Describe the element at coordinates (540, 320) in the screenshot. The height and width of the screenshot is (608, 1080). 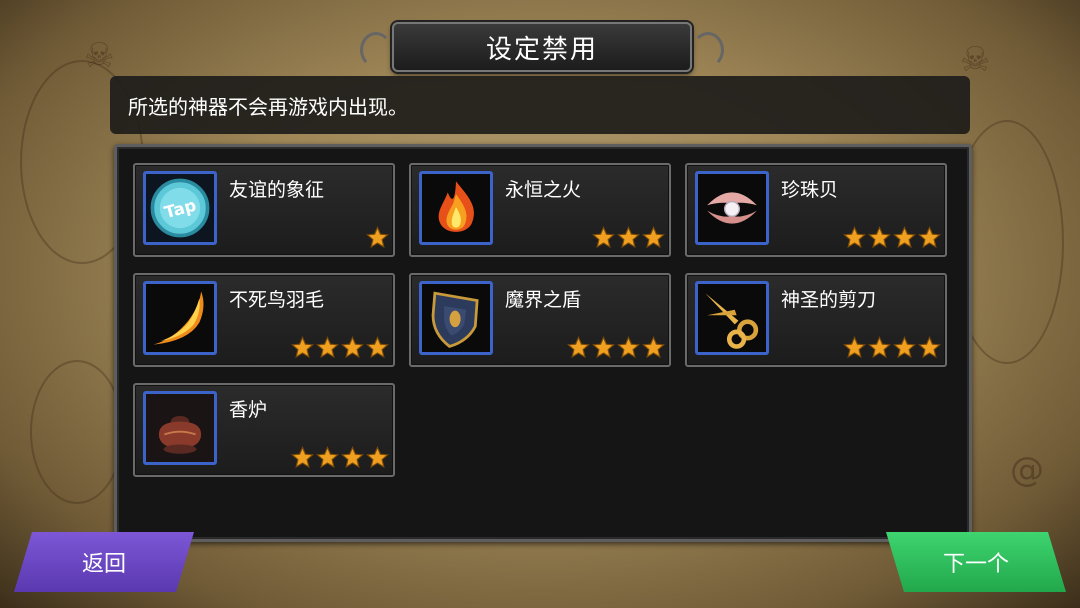
I see `artifact-card: 魔界之盾` at that location.